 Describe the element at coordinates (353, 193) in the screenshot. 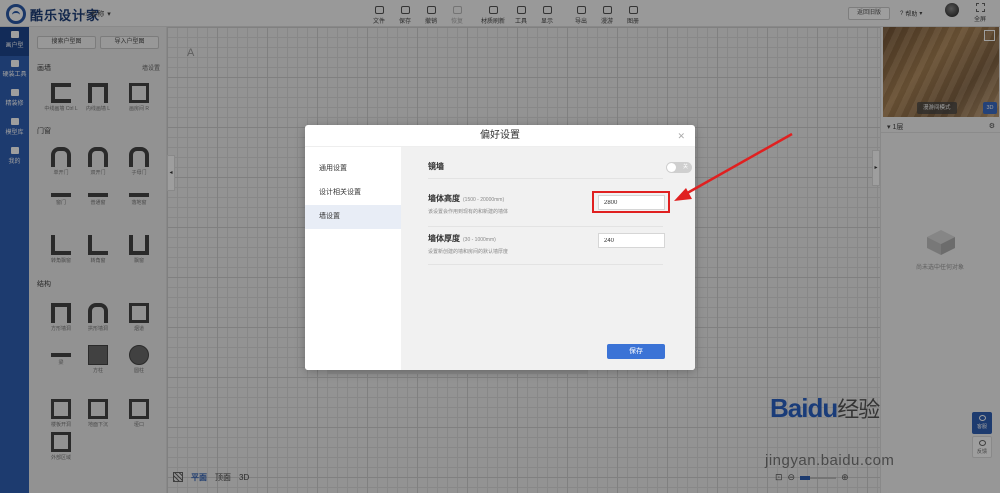

I see `tab-design-settings: 设计相关设置` at that location.